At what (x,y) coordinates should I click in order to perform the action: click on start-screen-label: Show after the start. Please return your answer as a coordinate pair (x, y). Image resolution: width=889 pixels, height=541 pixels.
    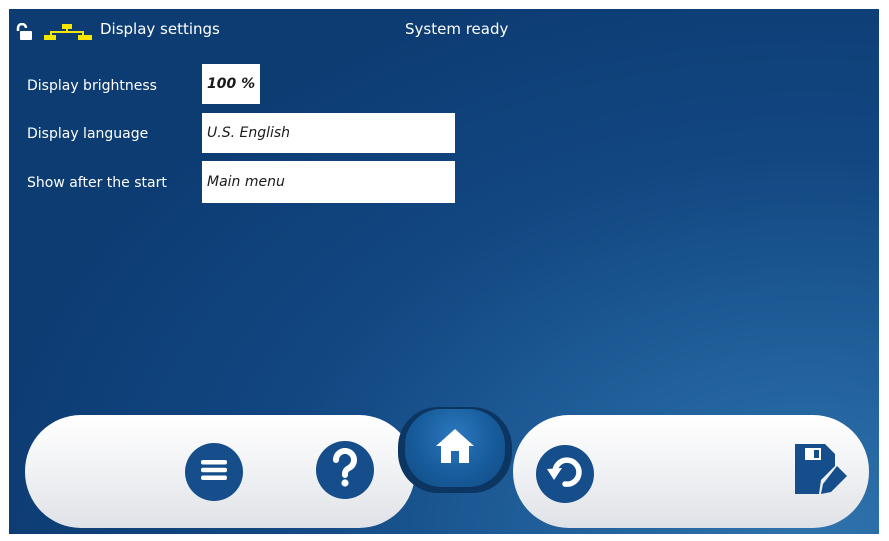
    Looking at the image, I should click on (97, 183).